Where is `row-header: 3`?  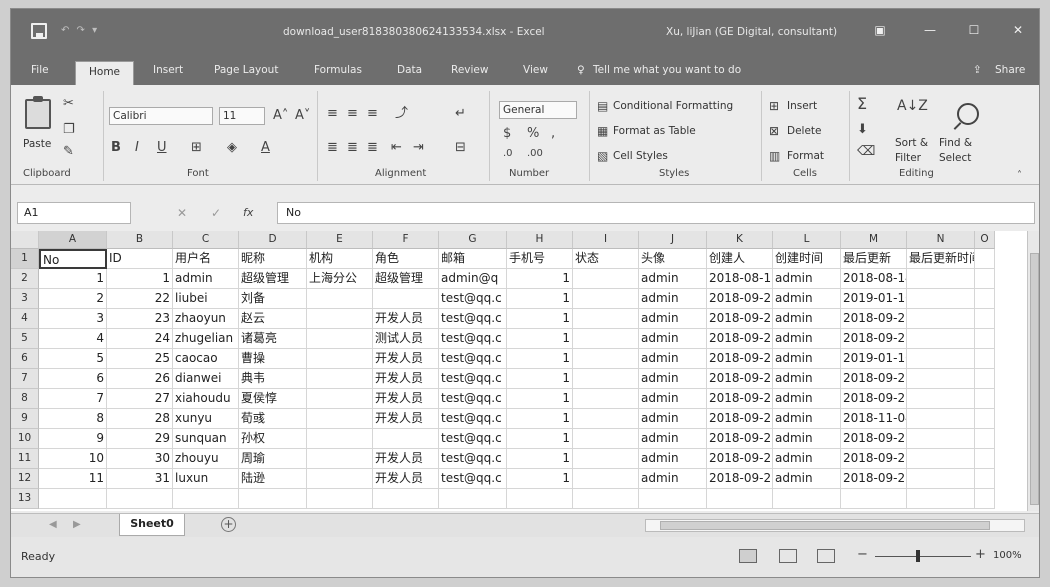
row-header: 3 is located at coordinates (25, 299).